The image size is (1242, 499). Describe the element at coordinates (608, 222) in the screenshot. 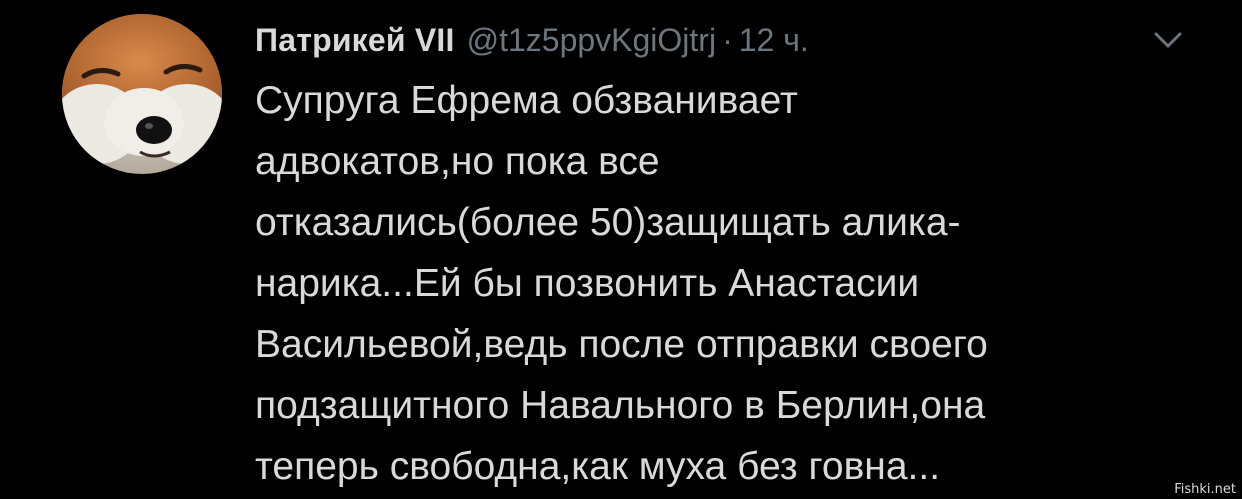

I see `tweet-text-line: отказались(более 50)защищать алика-` at that location.